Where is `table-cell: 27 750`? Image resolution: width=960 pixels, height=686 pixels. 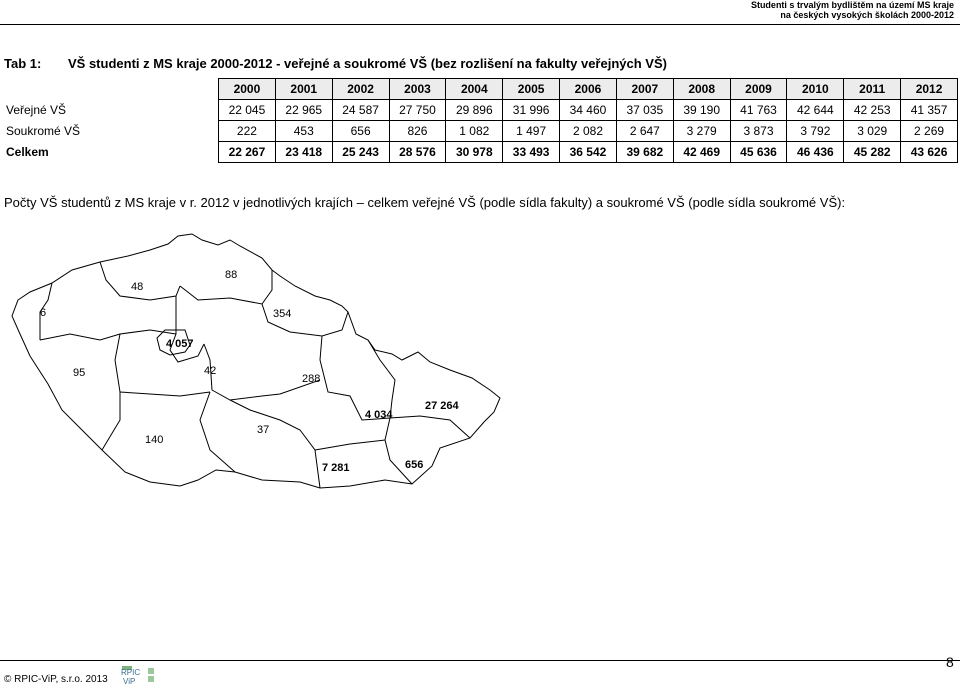 table-cell: 27 750 is located at coordinates (417, 110).